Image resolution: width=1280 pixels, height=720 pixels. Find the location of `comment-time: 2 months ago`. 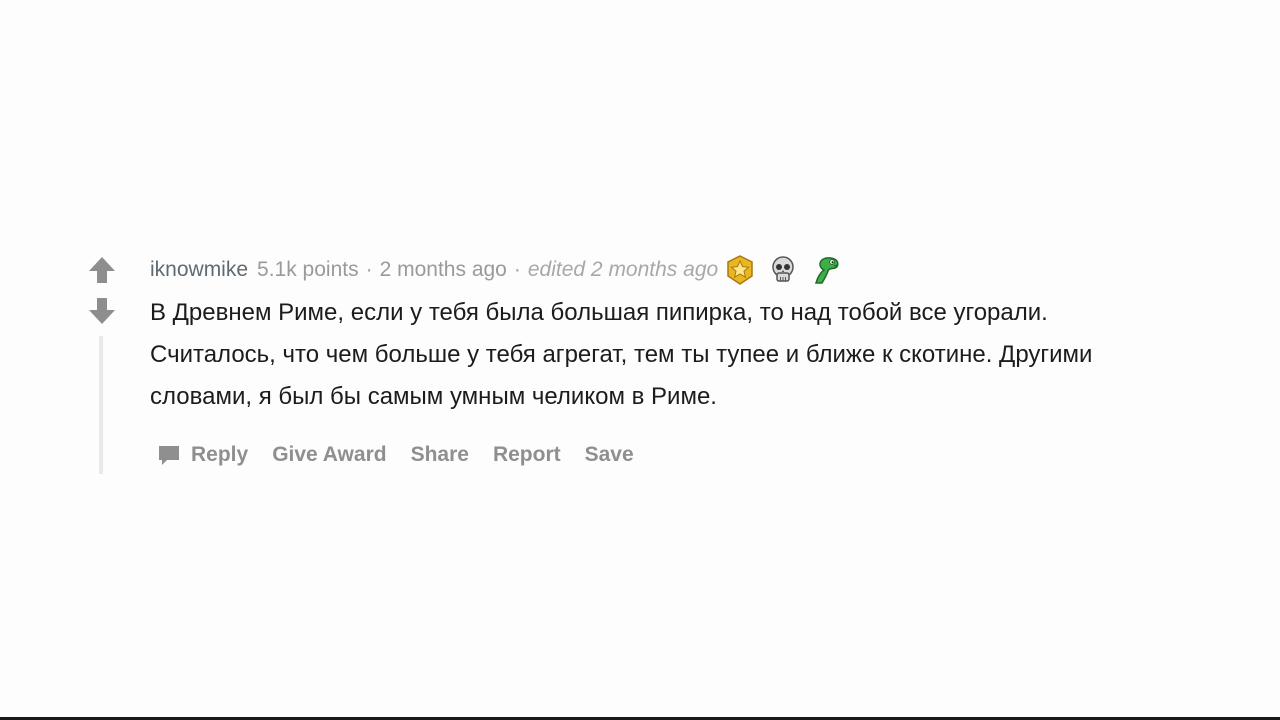

comment-time: 2 months ago is located at coordinates (443, 269).